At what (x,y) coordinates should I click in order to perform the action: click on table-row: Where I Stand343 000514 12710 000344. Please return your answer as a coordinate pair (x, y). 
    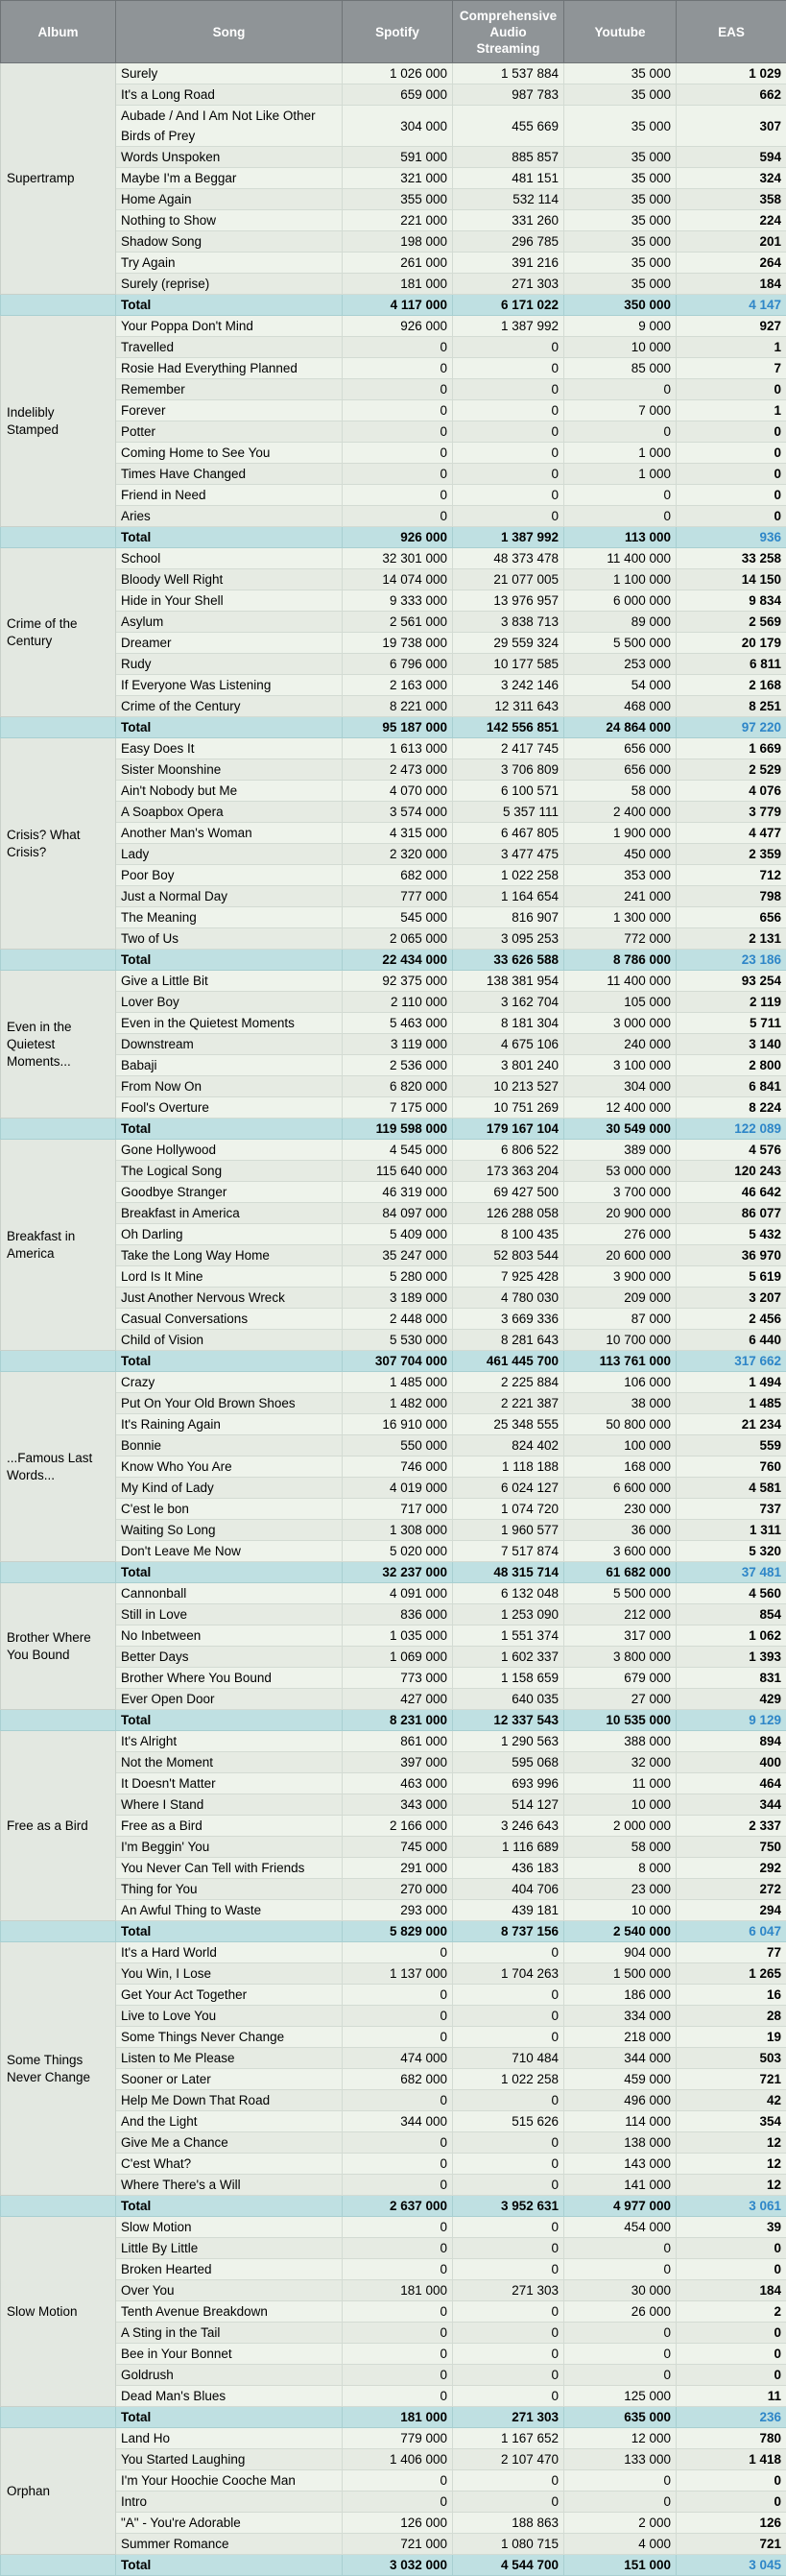
    Looking at the image, I should click on (393, 1805).